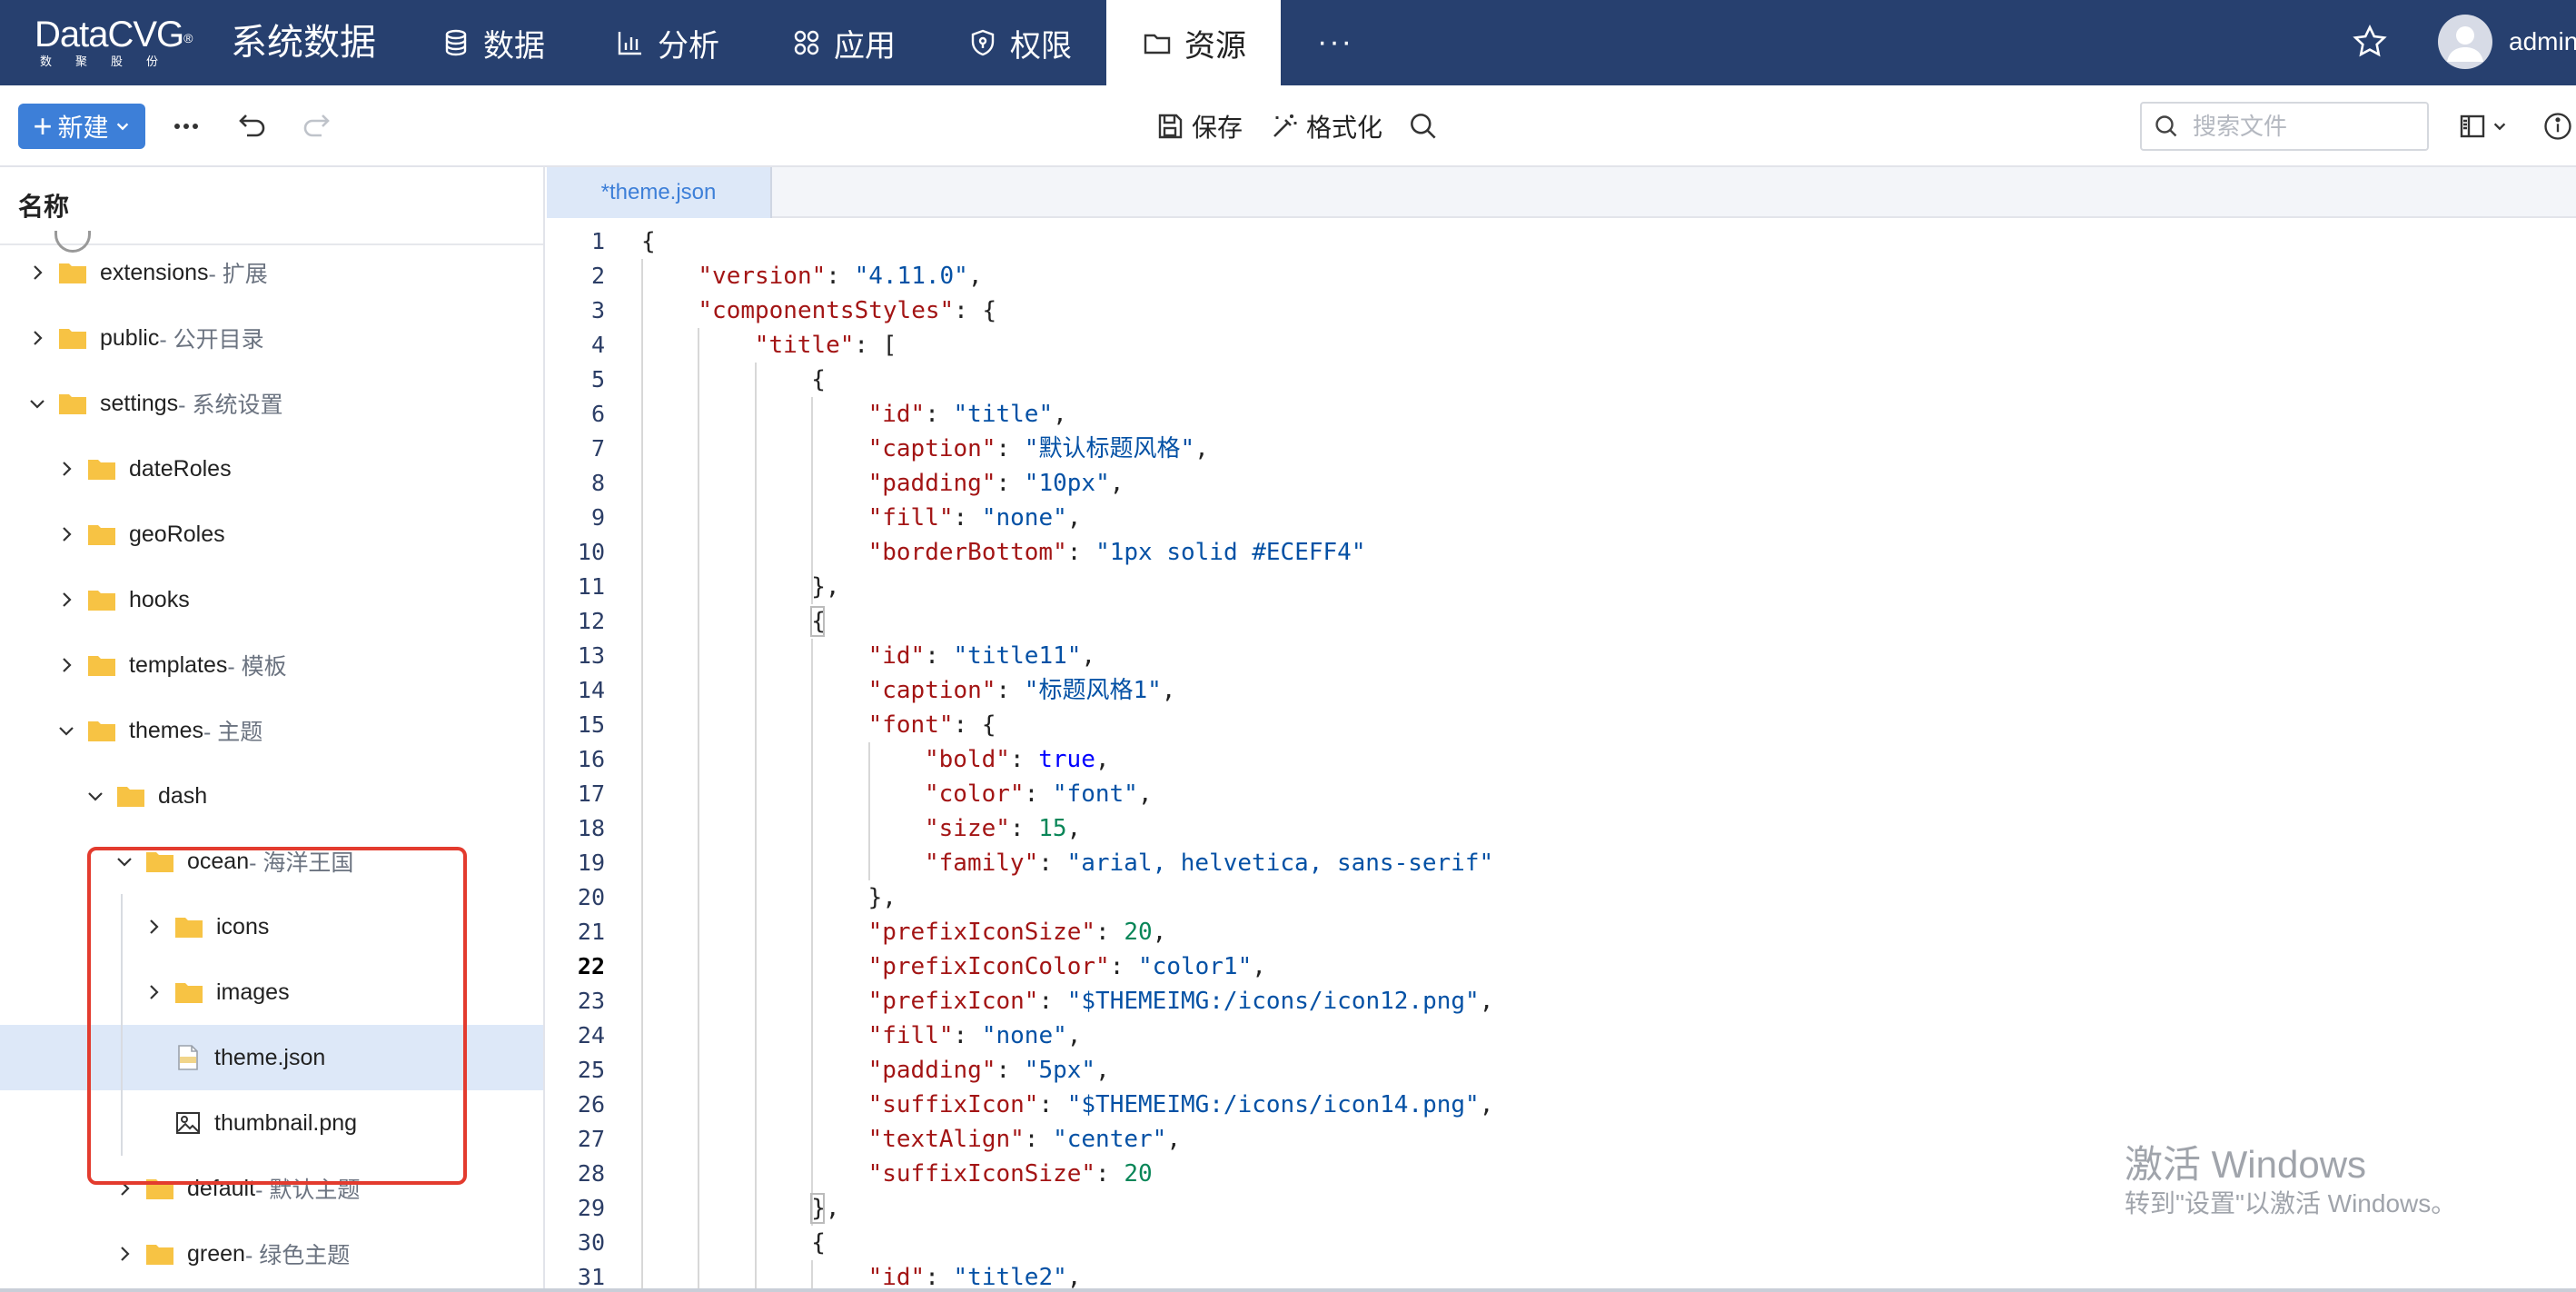 Image resolution: width=2576 pixels, height=1292 pixels. Describe the element at coordinates (1017, 932) in the screenshot. I see `code-line: "prefixIconSize": 20,` at that location.